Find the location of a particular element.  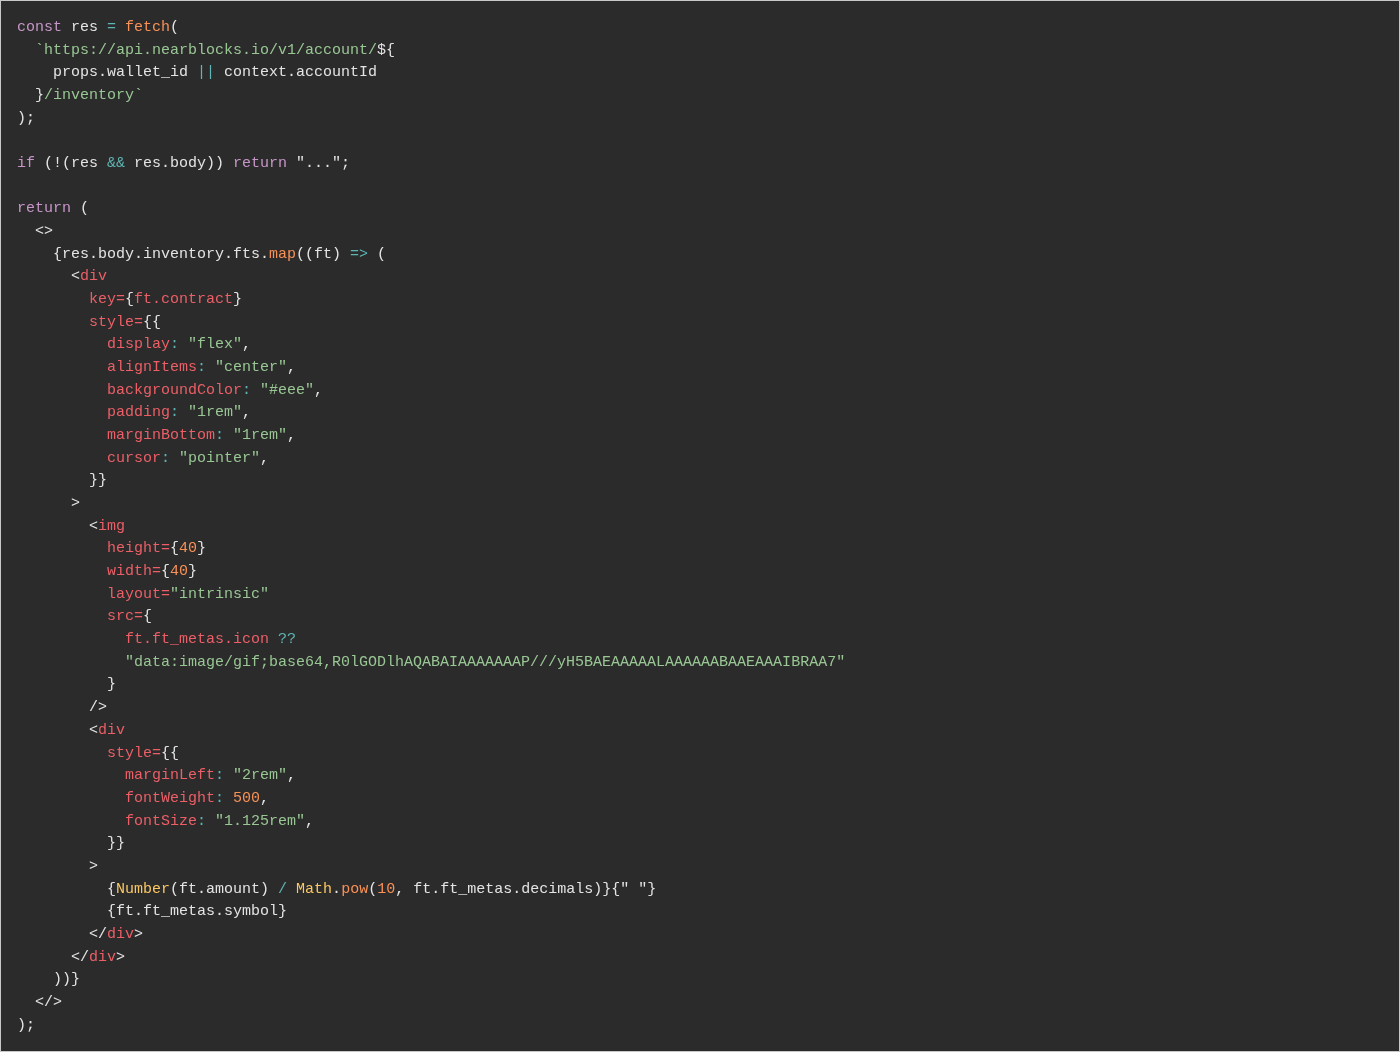

code-line: /> is located at coordinates (97, 708).